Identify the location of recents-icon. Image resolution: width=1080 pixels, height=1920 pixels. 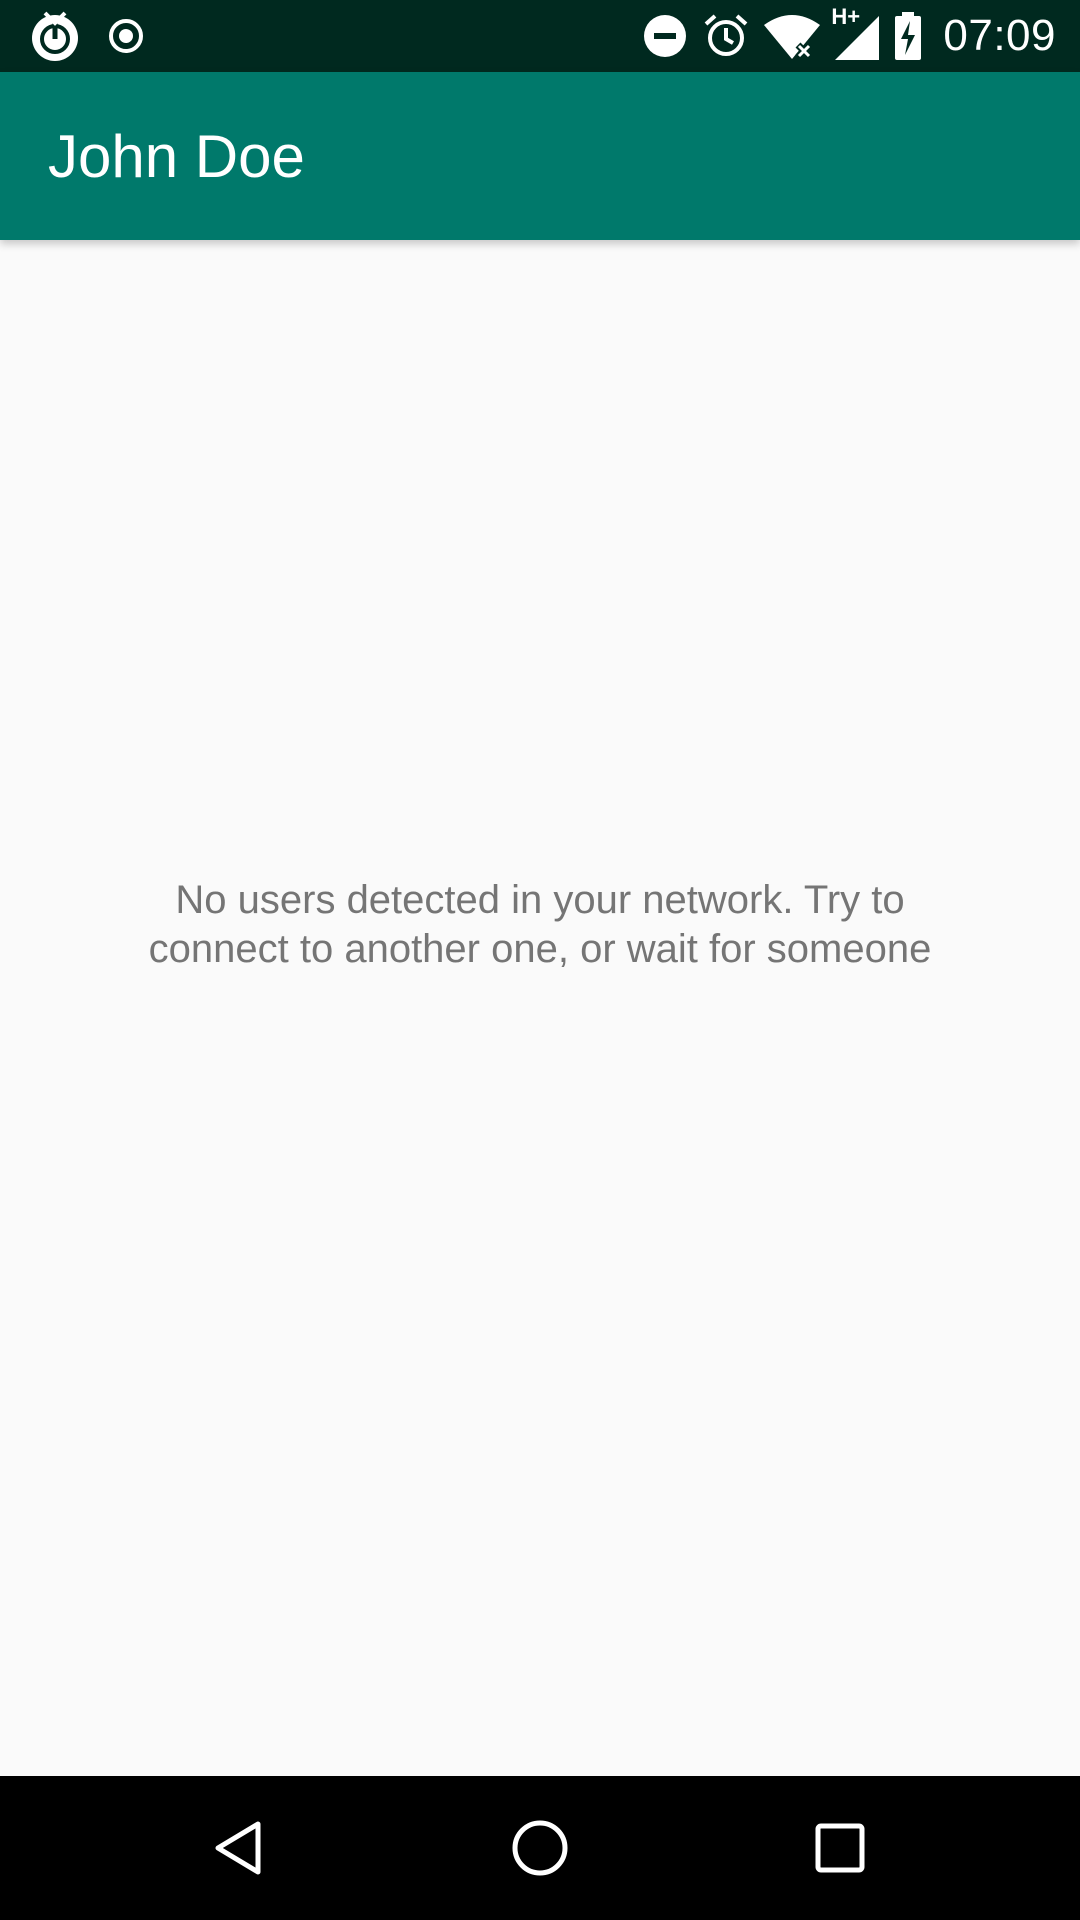
(840, 1848).